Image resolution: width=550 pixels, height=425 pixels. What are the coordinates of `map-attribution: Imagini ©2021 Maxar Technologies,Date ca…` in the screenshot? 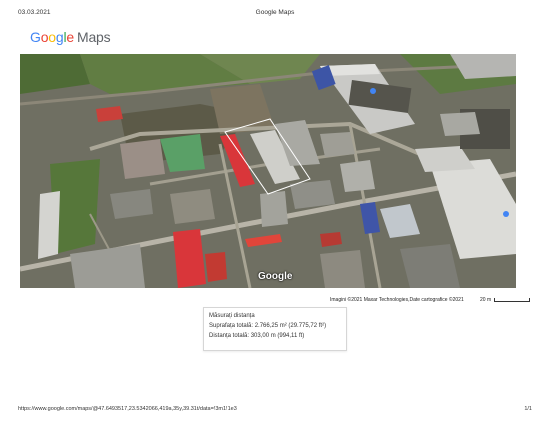 It's located at (397, 300).